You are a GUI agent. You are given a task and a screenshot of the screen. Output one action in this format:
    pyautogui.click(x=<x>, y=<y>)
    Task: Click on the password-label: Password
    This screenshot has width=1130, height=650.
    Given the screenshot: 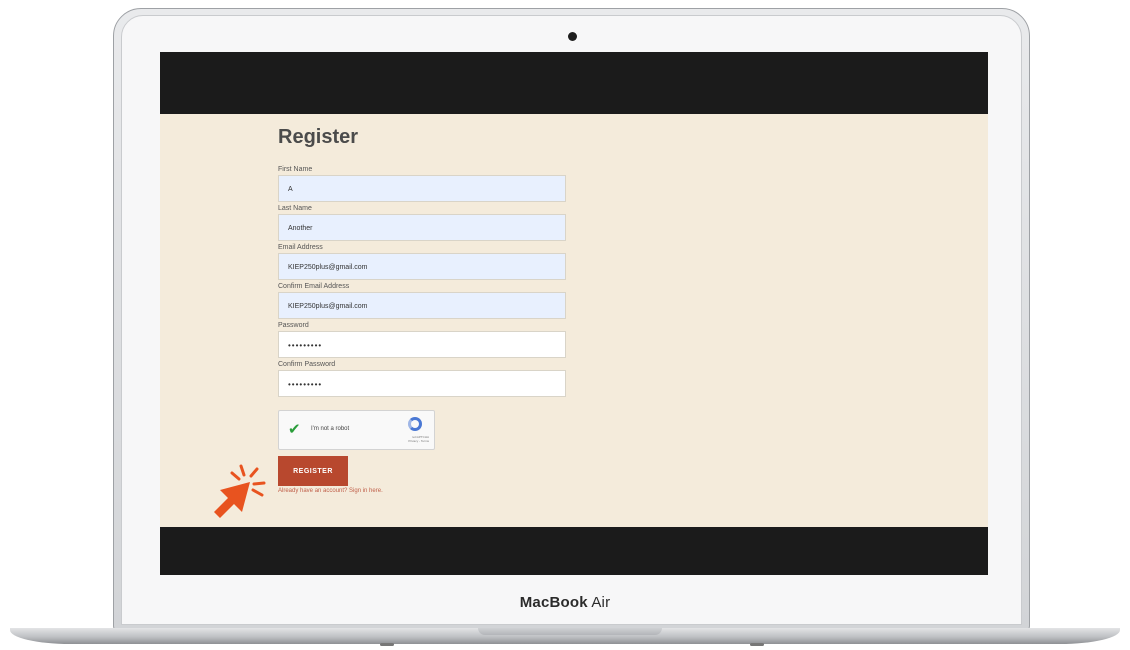 What is the action you would take?
    pyautogui.click(x=293, y=325)
    